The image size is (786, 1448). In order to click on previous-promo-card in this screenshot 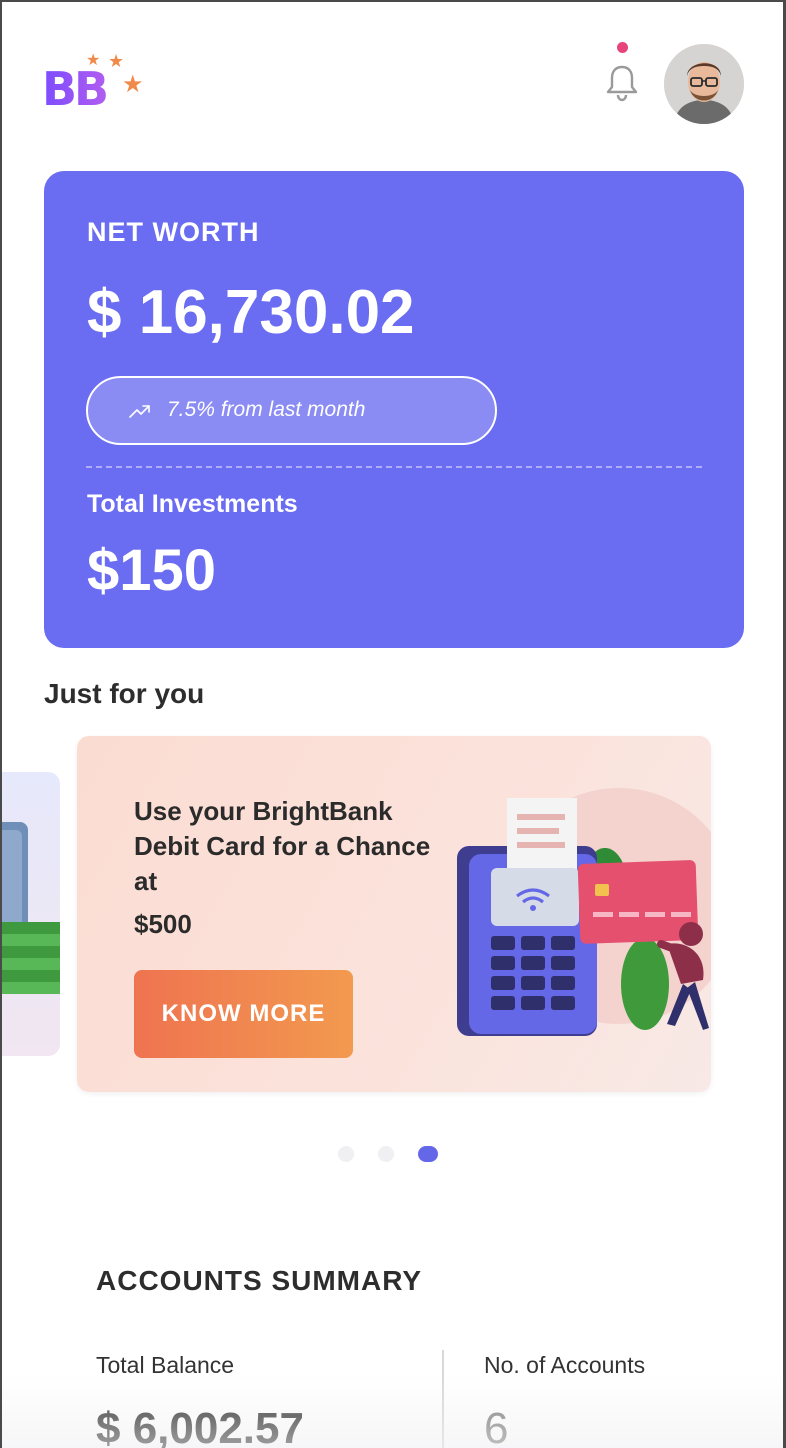, I will do `click(31, 914)`.